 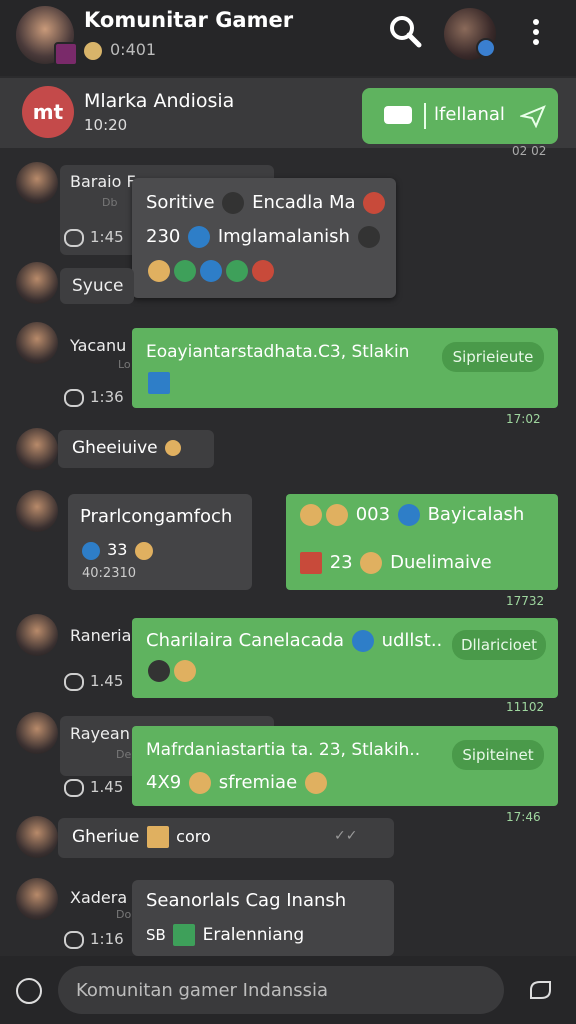 I want to click on group-badge-icon, so click(x=66, y=54).